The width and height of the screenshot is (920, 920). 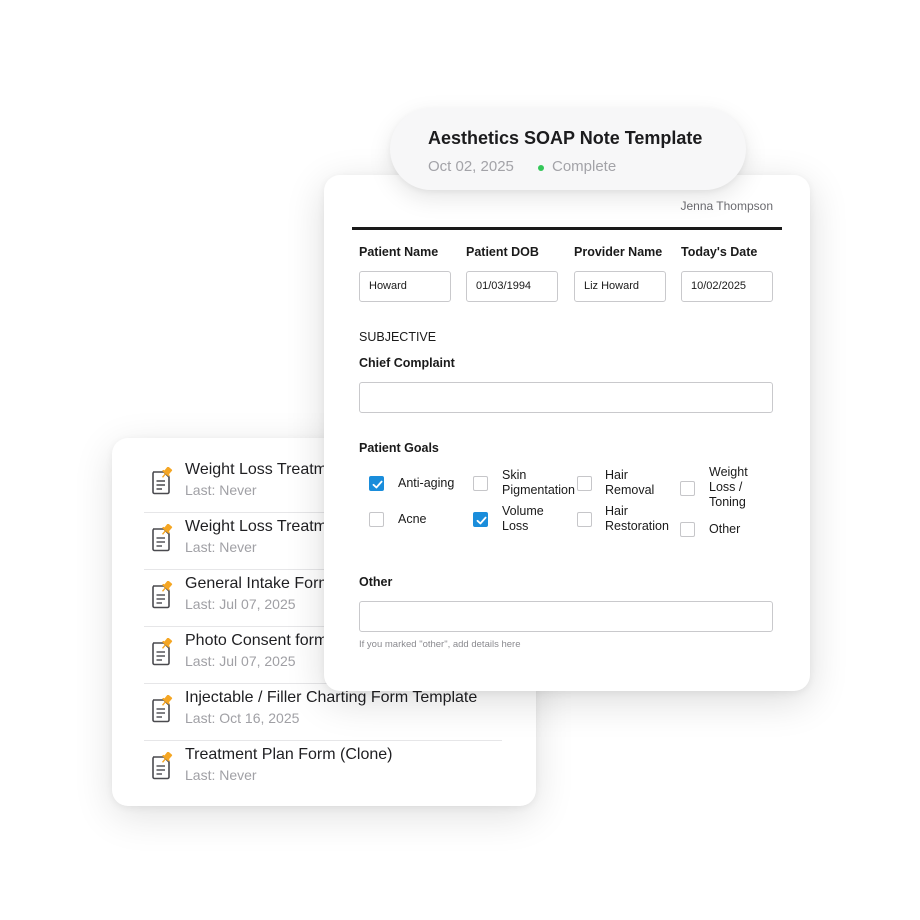 What do you see at coordinates (376, 519) in the screenshot?
I see `goal-acne-checkbox` at bounding box center [376, 519].